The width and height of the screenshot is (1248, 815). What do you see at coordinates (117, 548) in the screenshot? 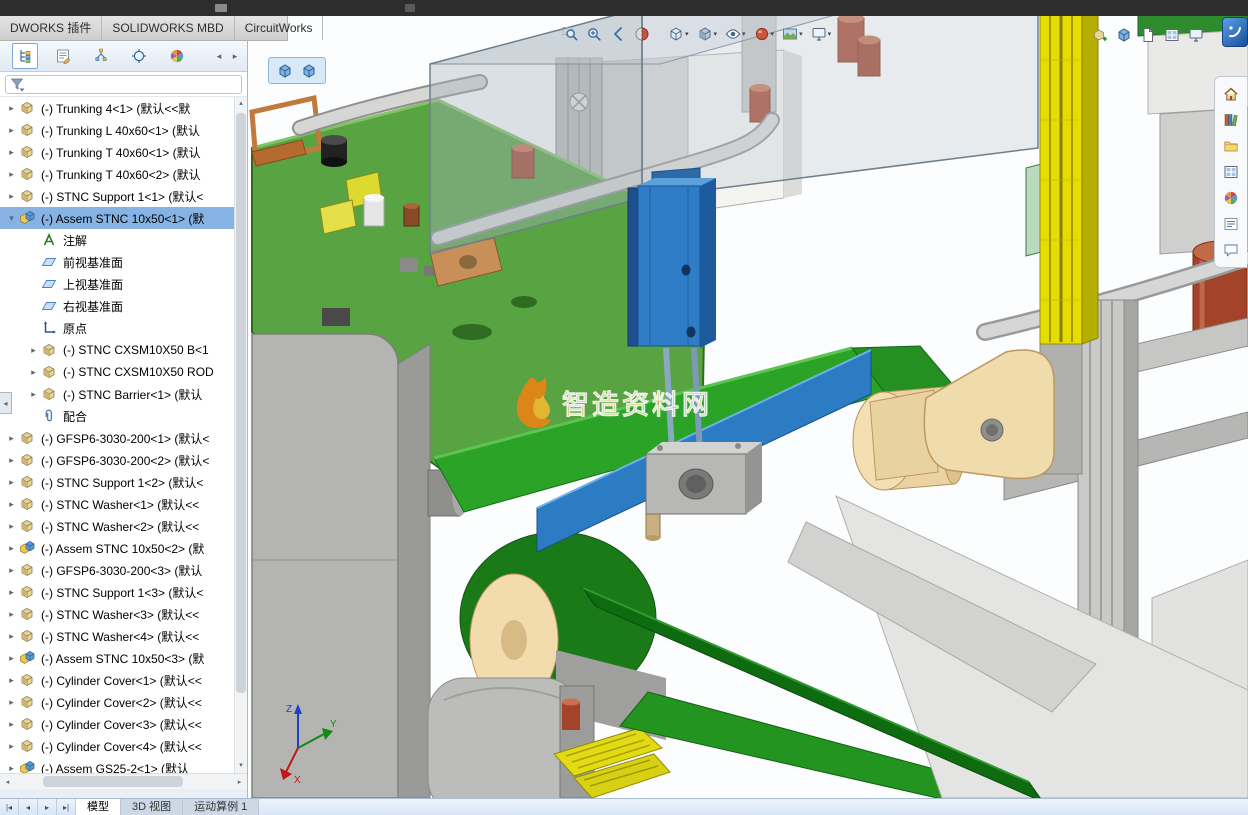
I see `tree-item: ▸ (-) Assem STNC 10x50<2> (默` at bounding box center [117, 548].